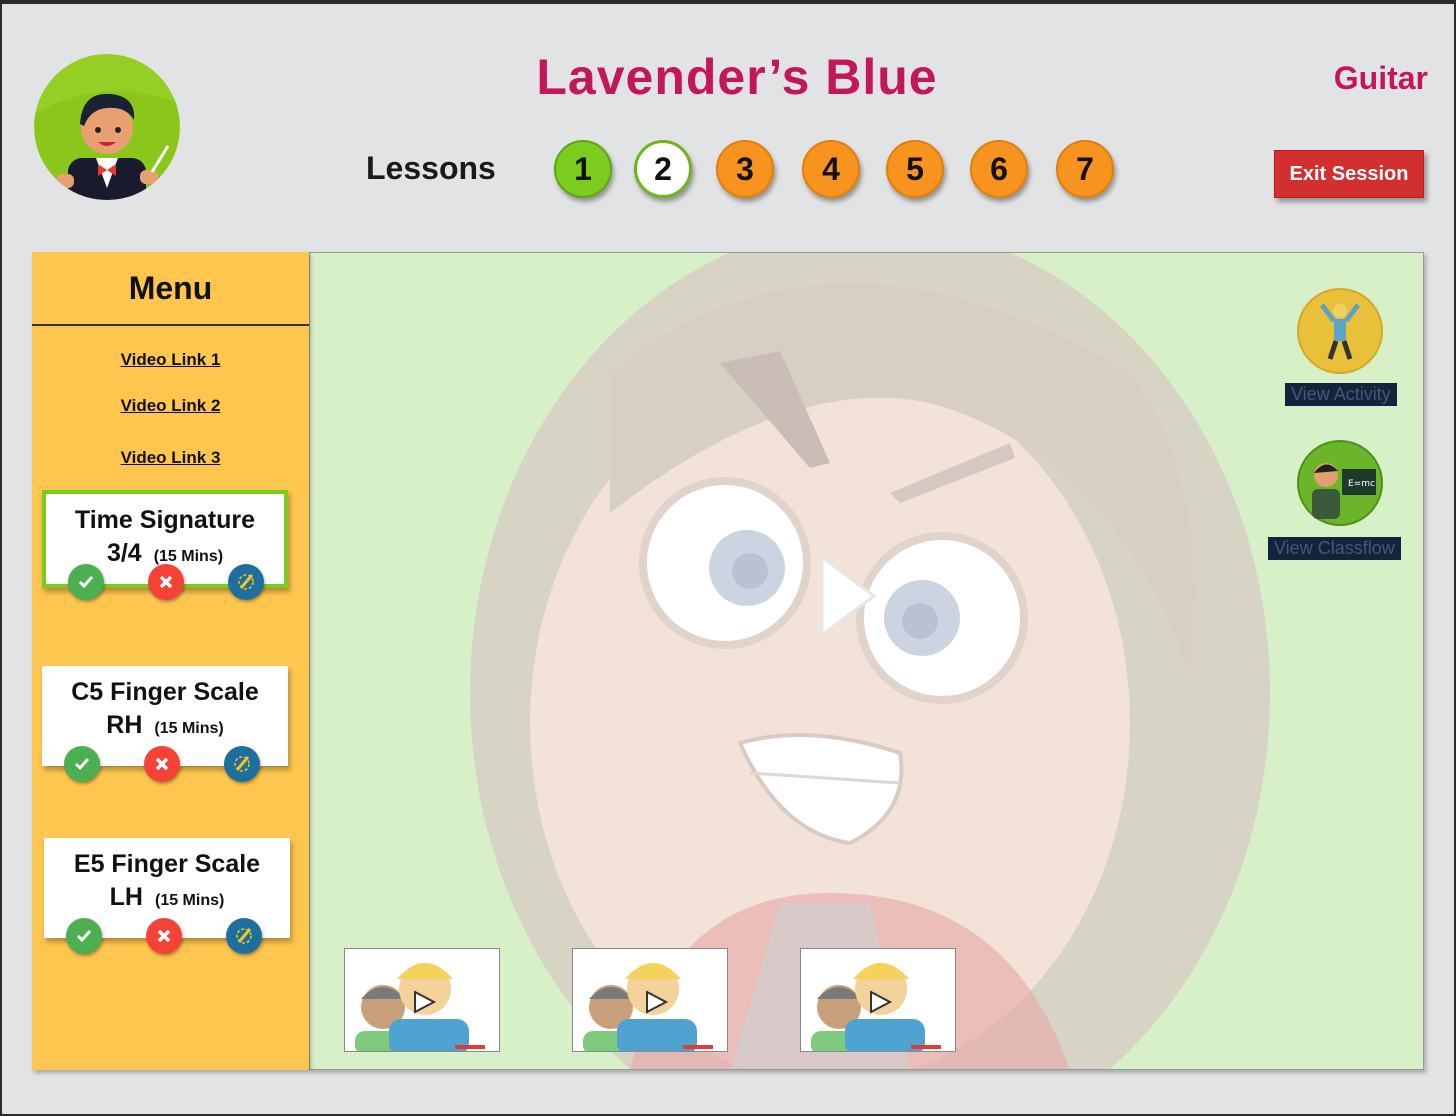  I want to click on video-link-2: Video Link 2, so click(170, 406).